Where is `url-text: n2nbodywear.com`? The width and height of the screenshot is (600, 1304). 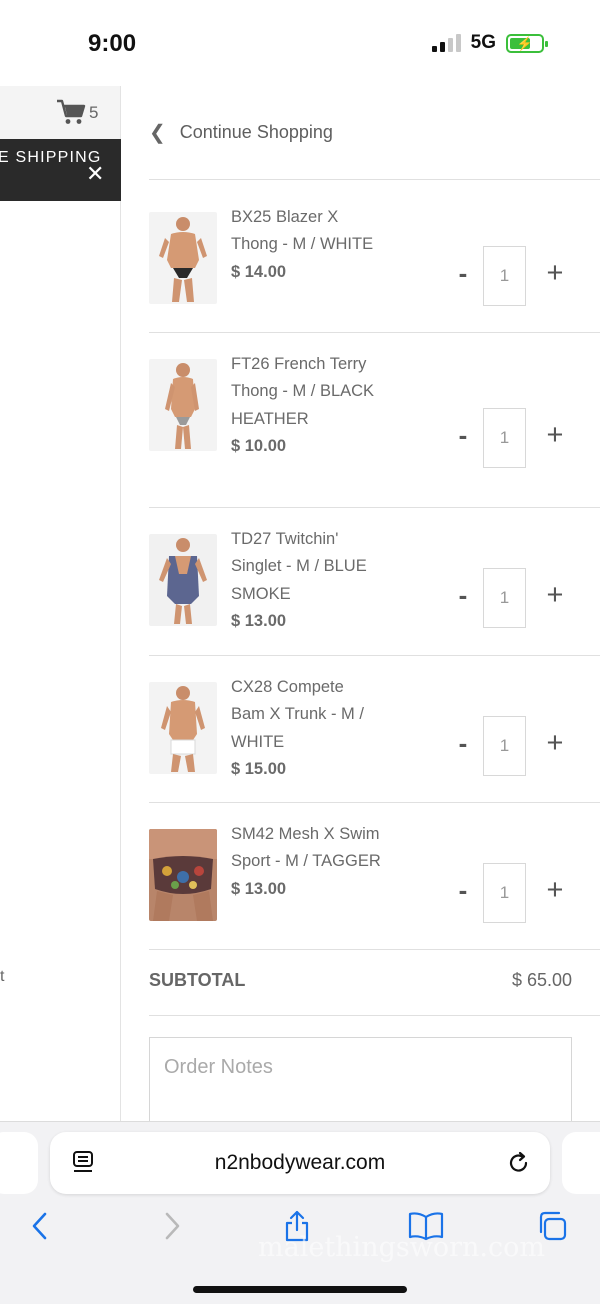
url-text: n2nbodywear.com is located at coordinates (300, 1162).